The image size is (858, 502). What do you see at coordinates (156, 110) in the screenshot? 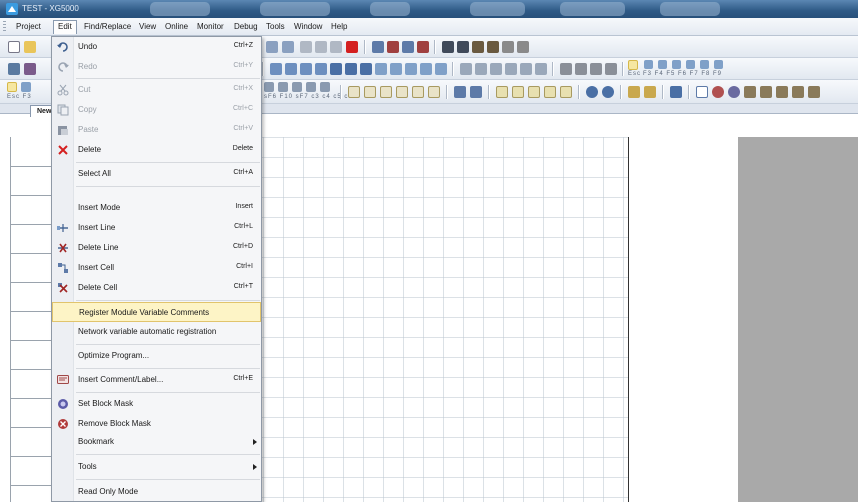
I see `menu-item-copy: Copy Ctrl+C` at bounding box center [156, 110].